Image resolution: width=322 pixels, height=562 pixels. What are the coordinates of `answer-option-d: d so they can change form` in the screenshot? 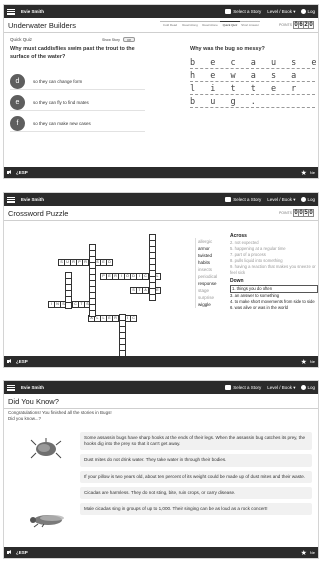 It's located at (77, 82).